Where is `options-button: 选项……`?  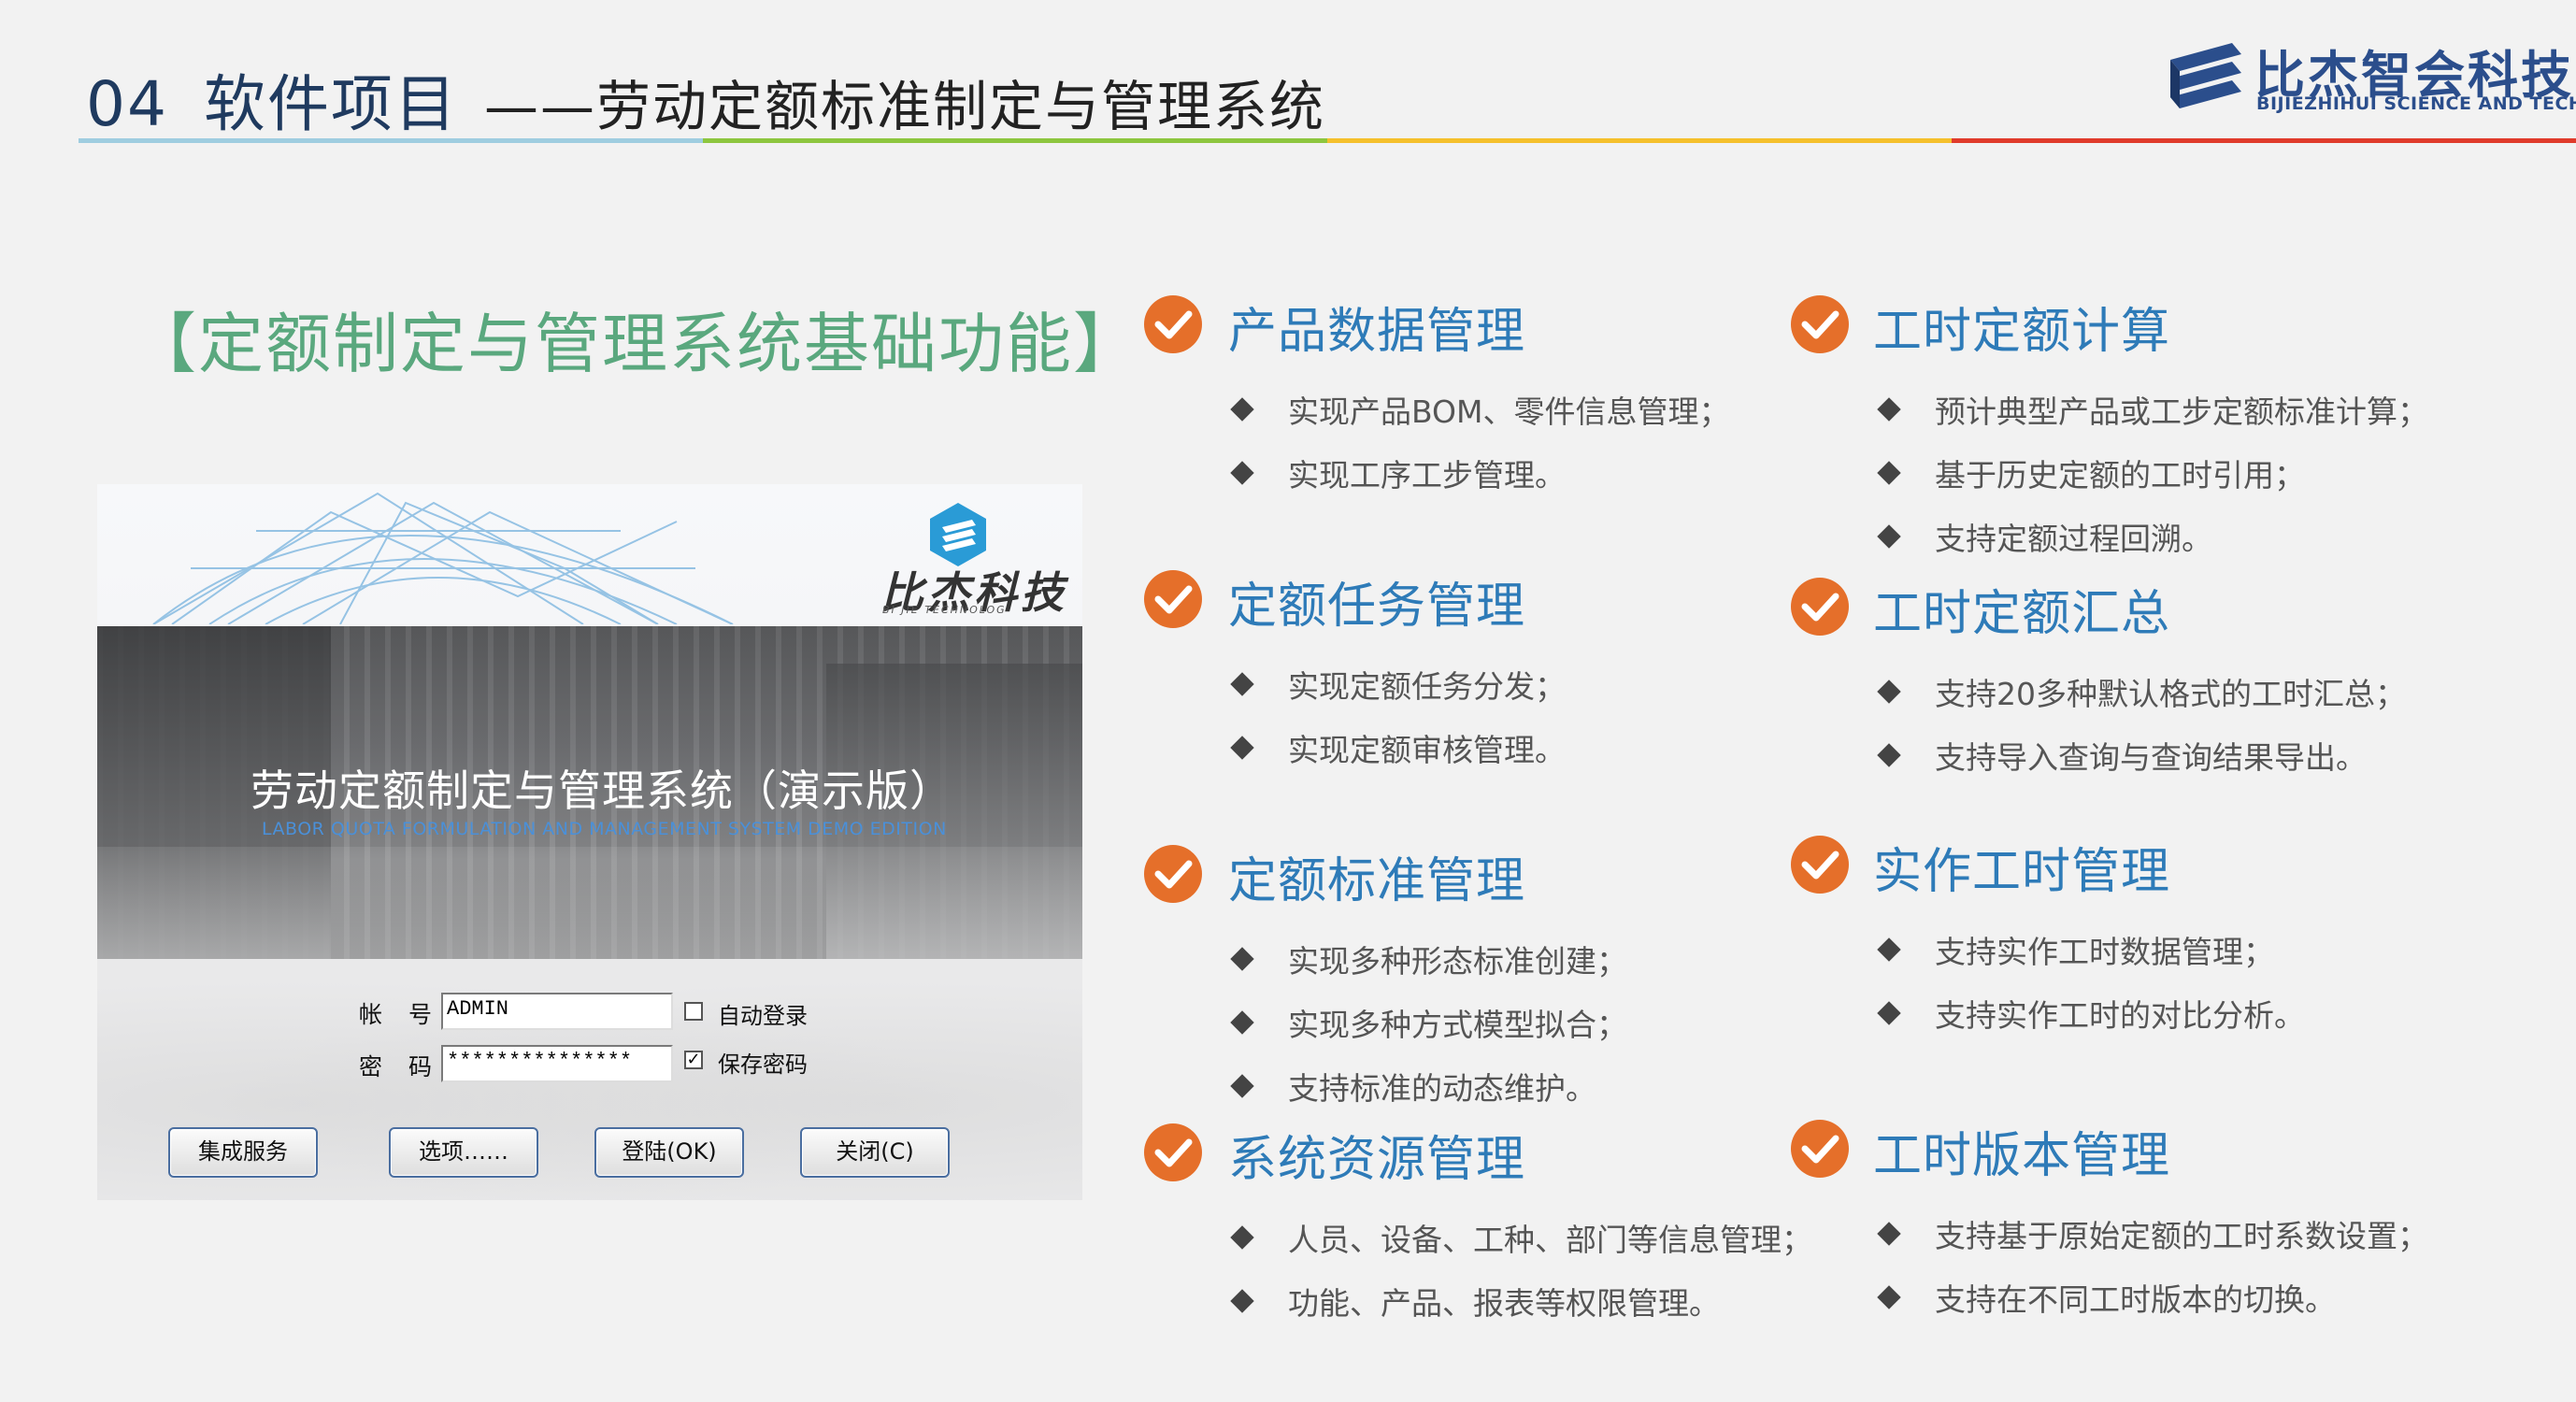
options-button: 选项…… is located at coordinates (463, 1152).